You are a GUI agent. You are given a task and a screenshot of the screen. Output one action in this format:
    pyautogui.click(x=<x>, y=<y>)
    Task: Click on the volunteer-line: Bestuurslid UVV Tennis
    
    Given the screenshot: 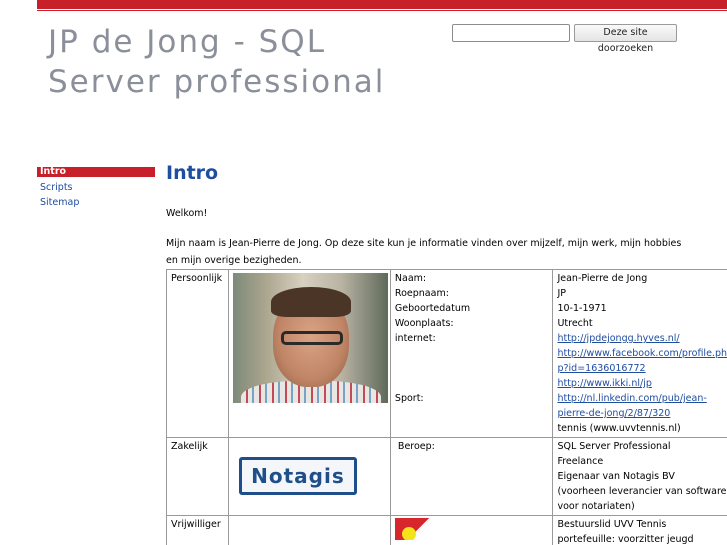 What is the action you would take?
    pyautogui.click(x=612, y=524)
    